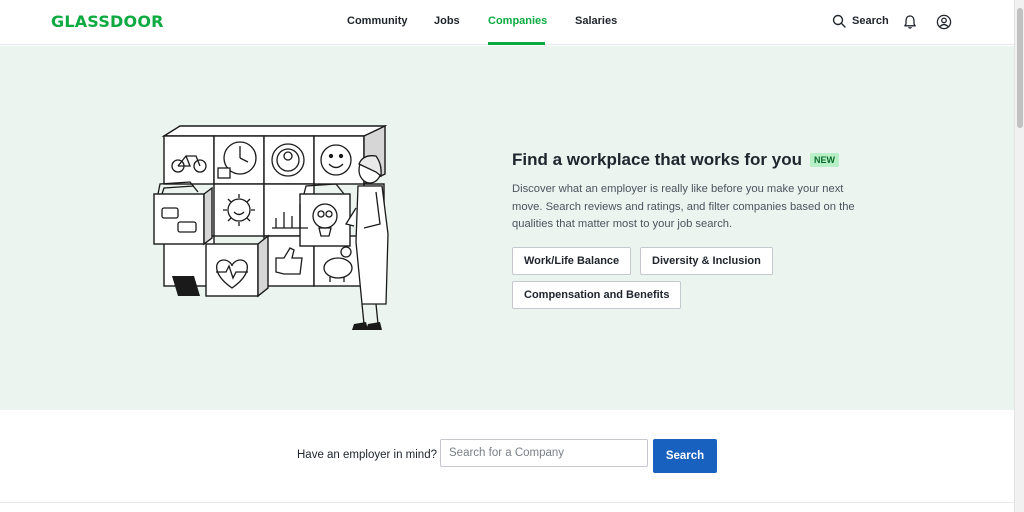  What do you see at coordinates (271, 227) in the screenshot?
I see `workplace-illustration` at bounding box center [271, 227].